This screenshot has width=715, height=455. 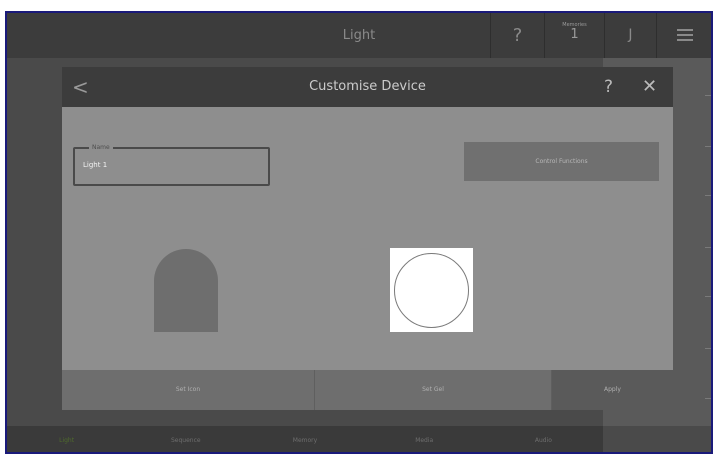 I want to click on nav-item-media: Media, so click(x=424, y=439).